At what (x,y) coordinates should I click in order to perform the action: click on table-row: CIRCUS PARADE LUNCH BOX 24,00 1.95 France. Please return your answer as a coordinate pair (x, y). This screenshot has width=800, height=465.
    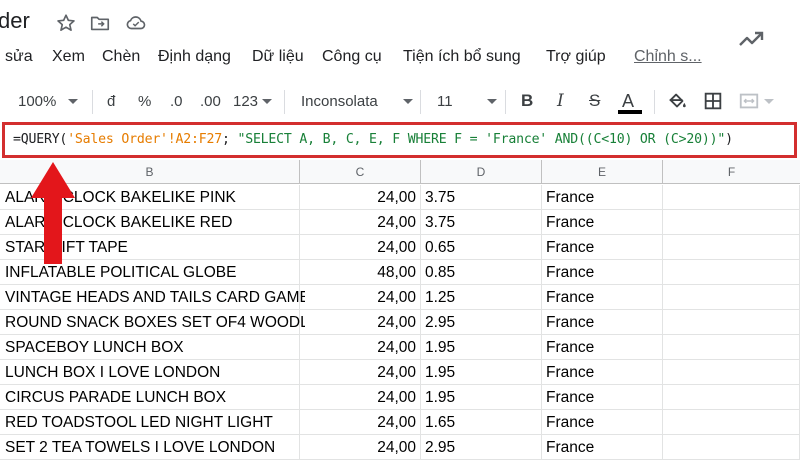
    Looking at the image, I should click on (400, 397).